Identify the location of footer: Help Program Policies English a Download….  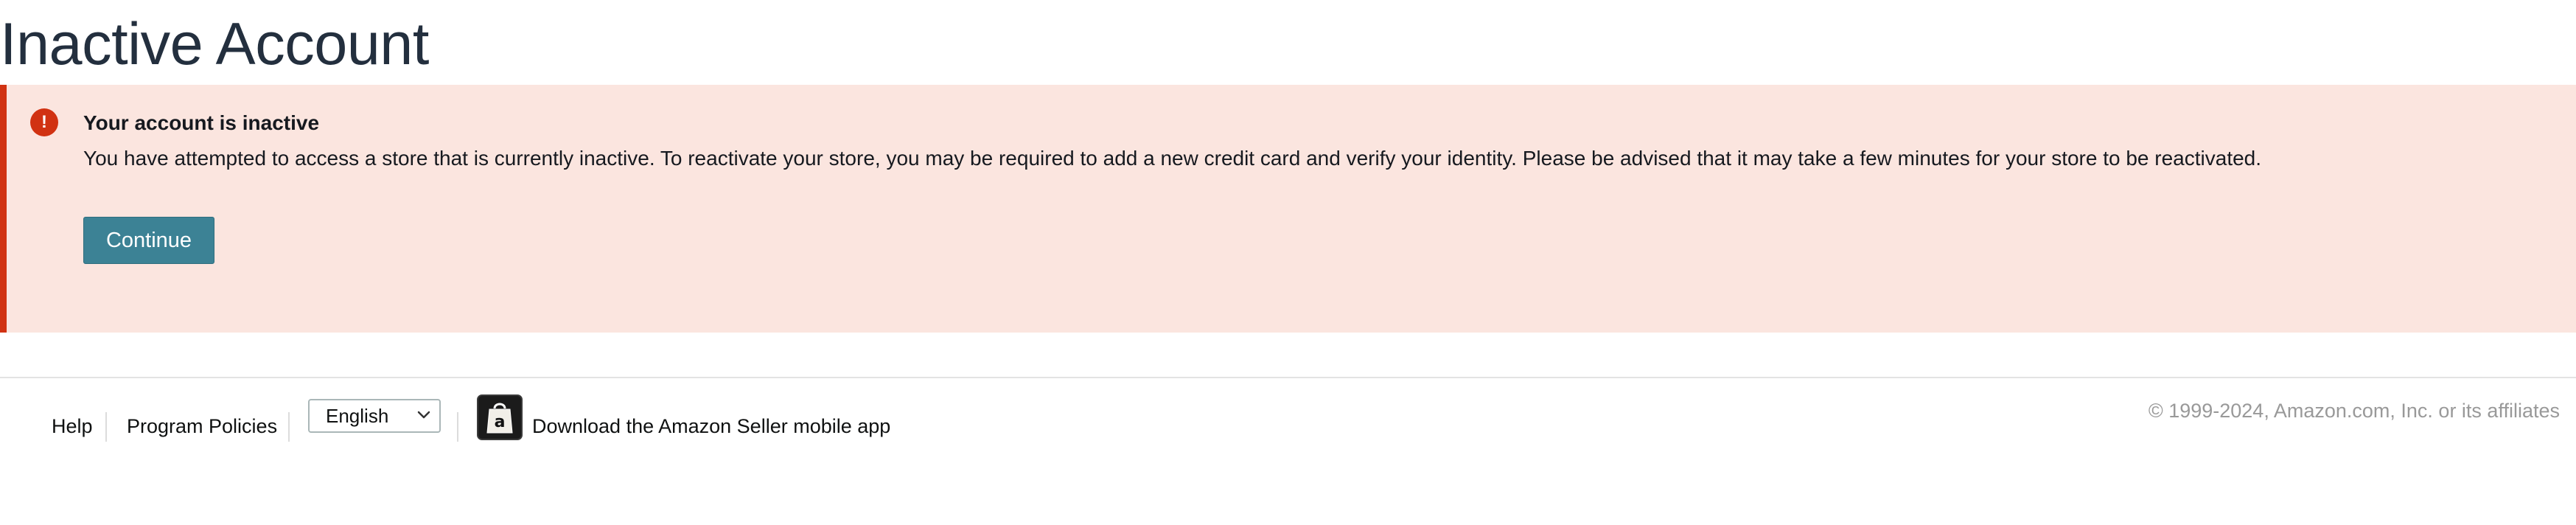
(1288, 415).